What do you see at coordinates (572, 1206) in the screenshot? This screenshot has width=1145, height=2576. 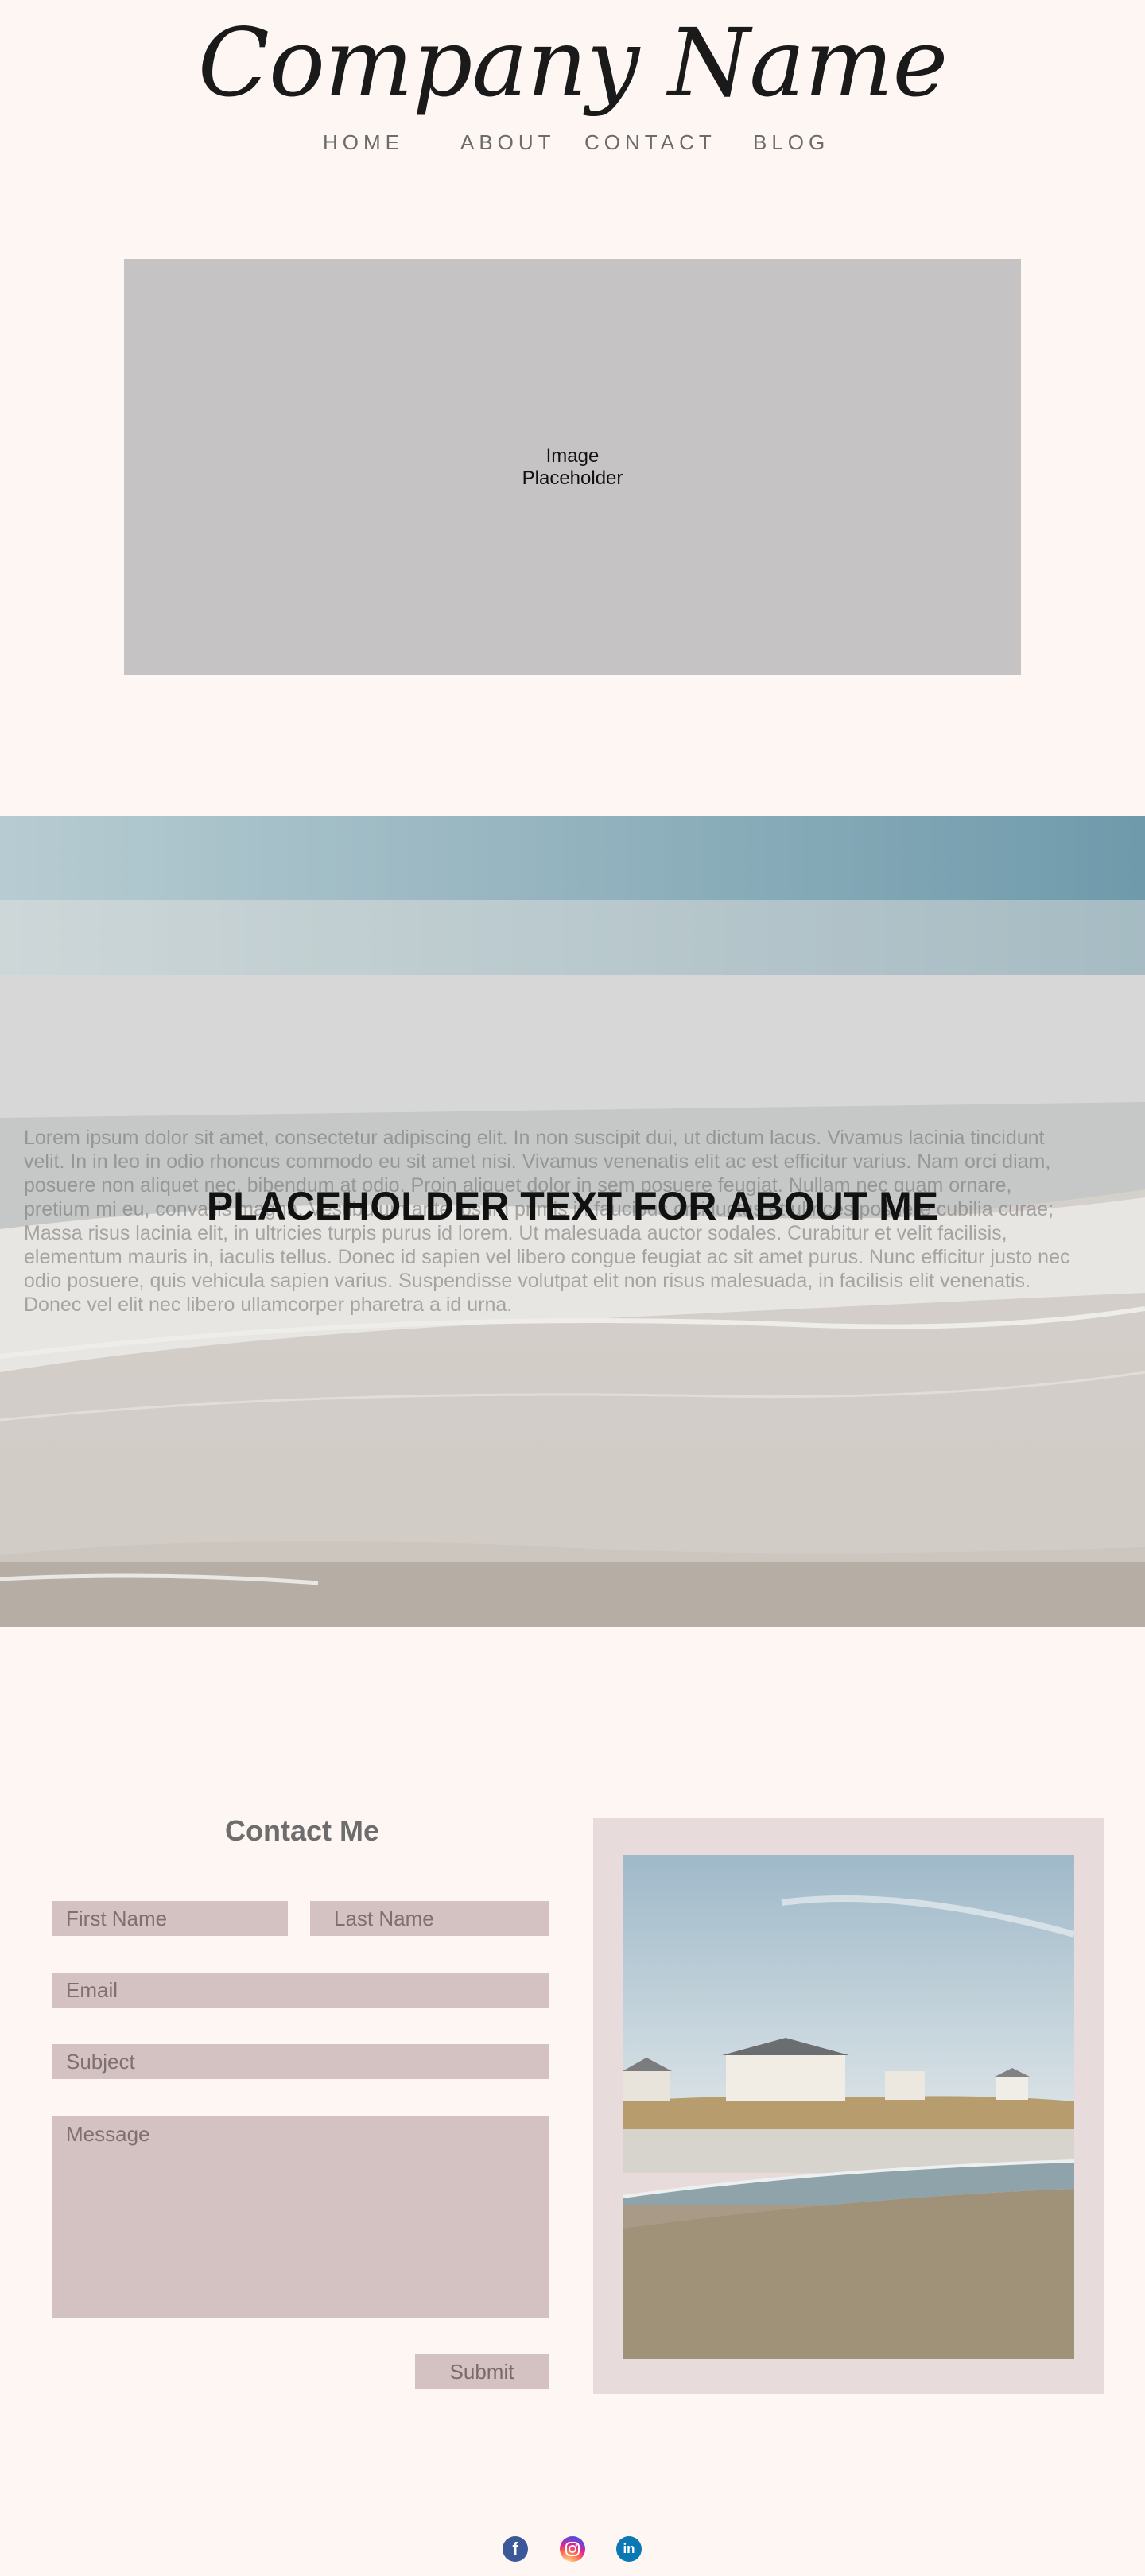 I see `about-title: PLACEHOLDER TEXT FOR ABOUT ME` at bounding box center [572, 1206].